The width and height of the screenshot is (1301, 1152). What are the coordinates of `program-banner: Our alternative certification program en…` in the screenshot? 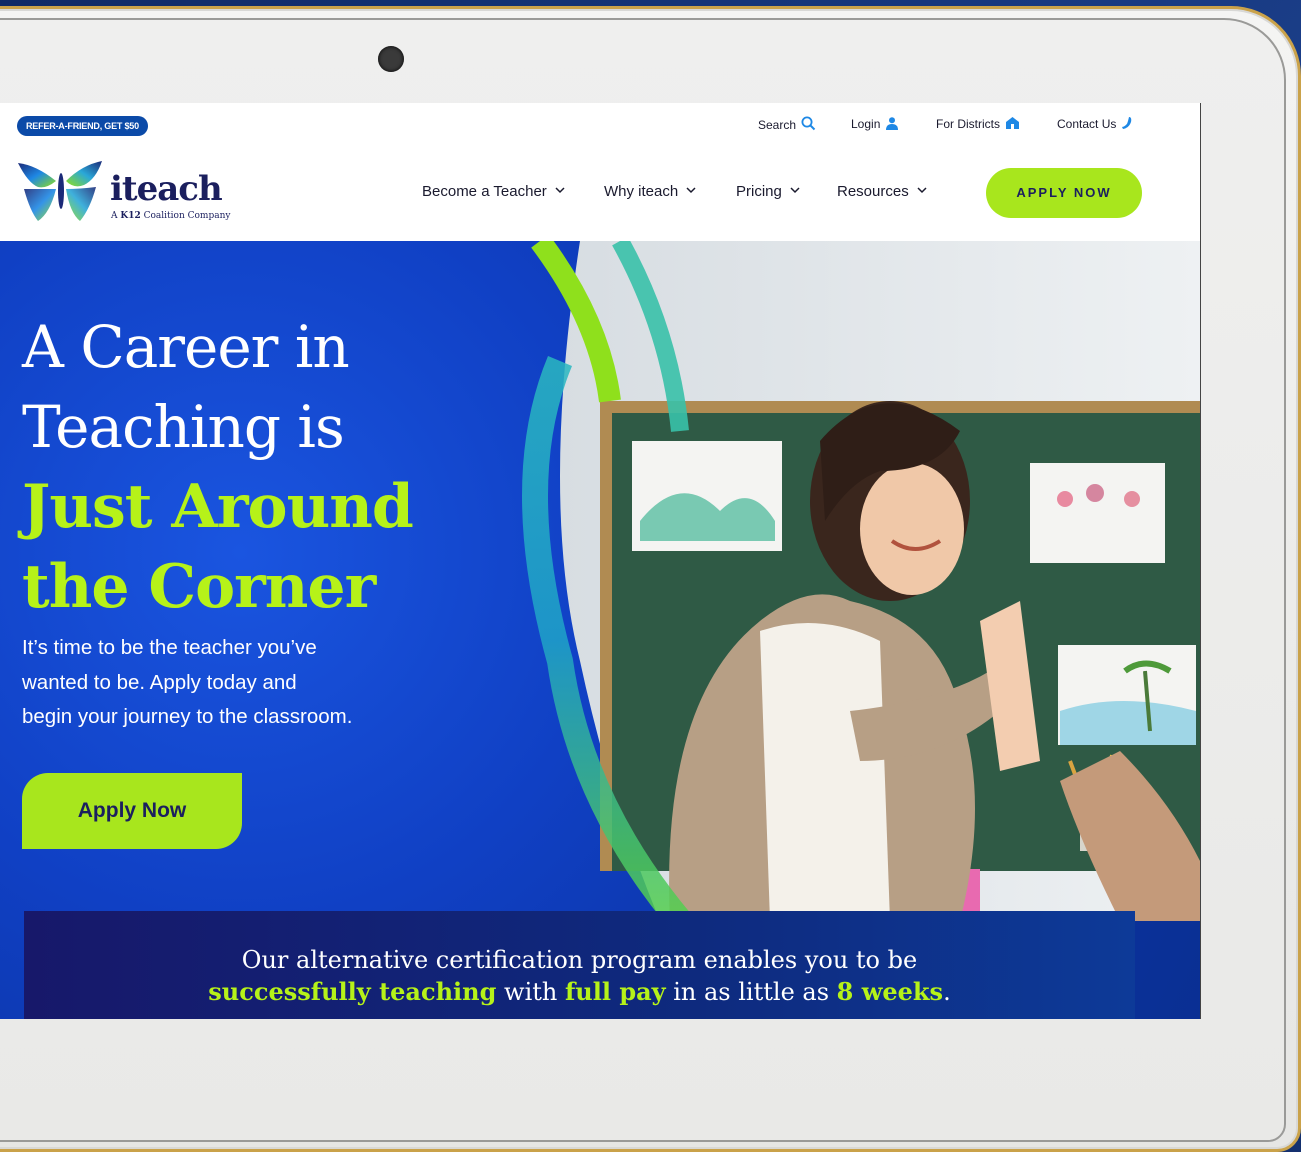 It's located at (579, 965).